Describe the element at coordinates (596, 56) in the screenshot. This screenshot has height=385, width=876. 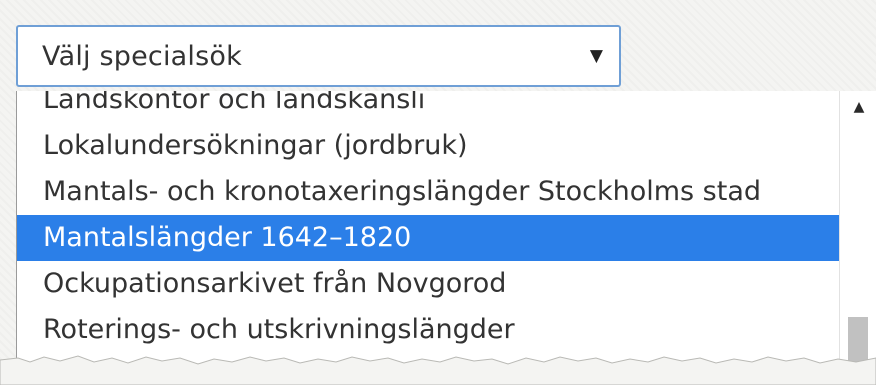
I see `triangle-down-icon: ▼` at that location.